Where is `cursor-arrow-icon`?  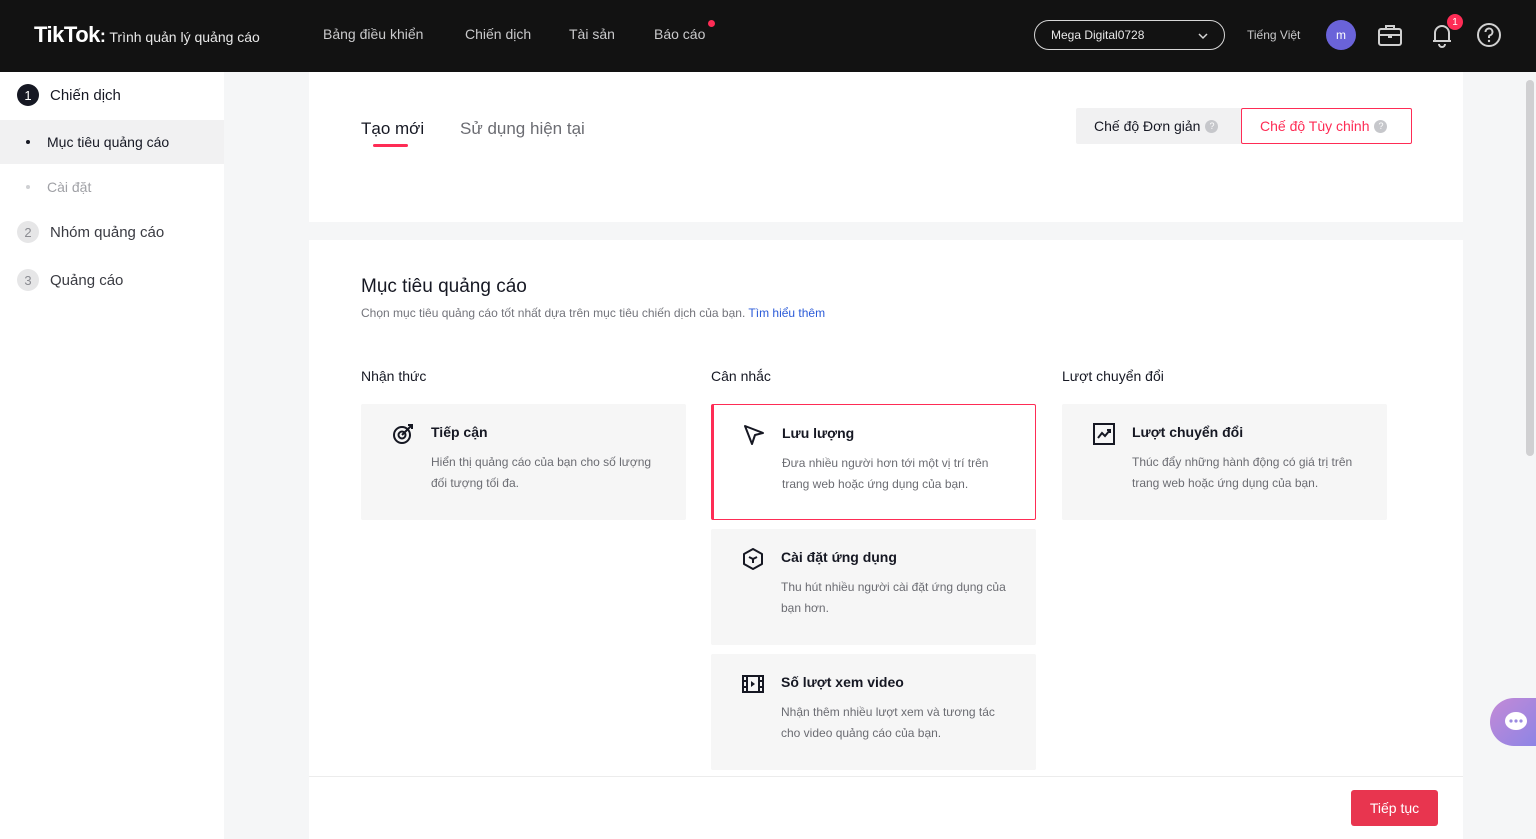 cursor-arrow-icon is located at coordinates (754, 435).